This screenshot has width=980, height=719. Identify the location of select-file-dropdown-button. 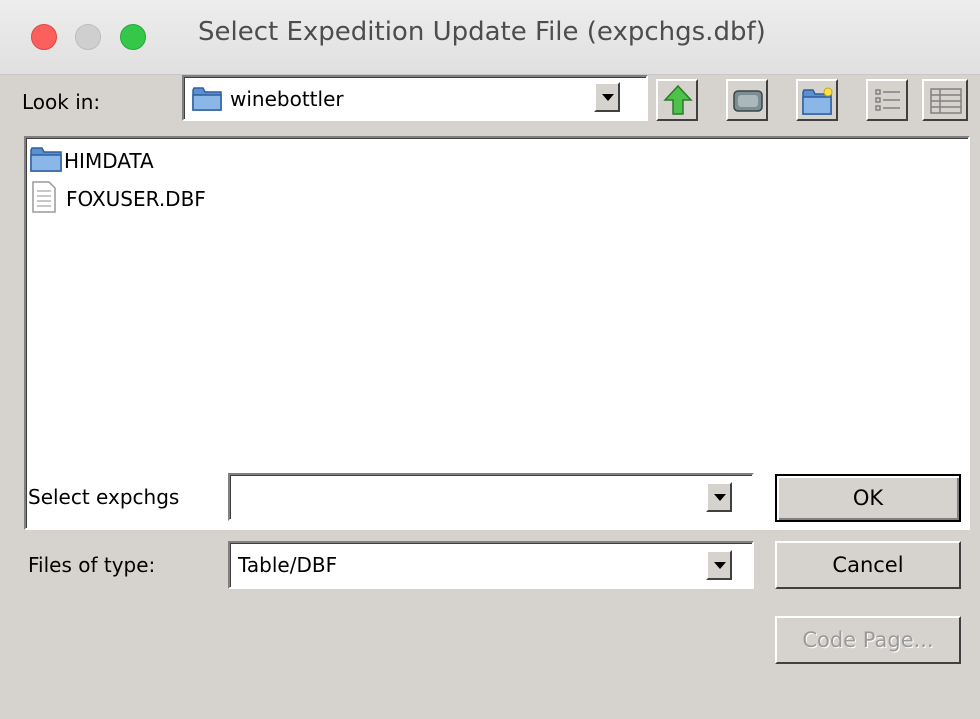
(719, 497).